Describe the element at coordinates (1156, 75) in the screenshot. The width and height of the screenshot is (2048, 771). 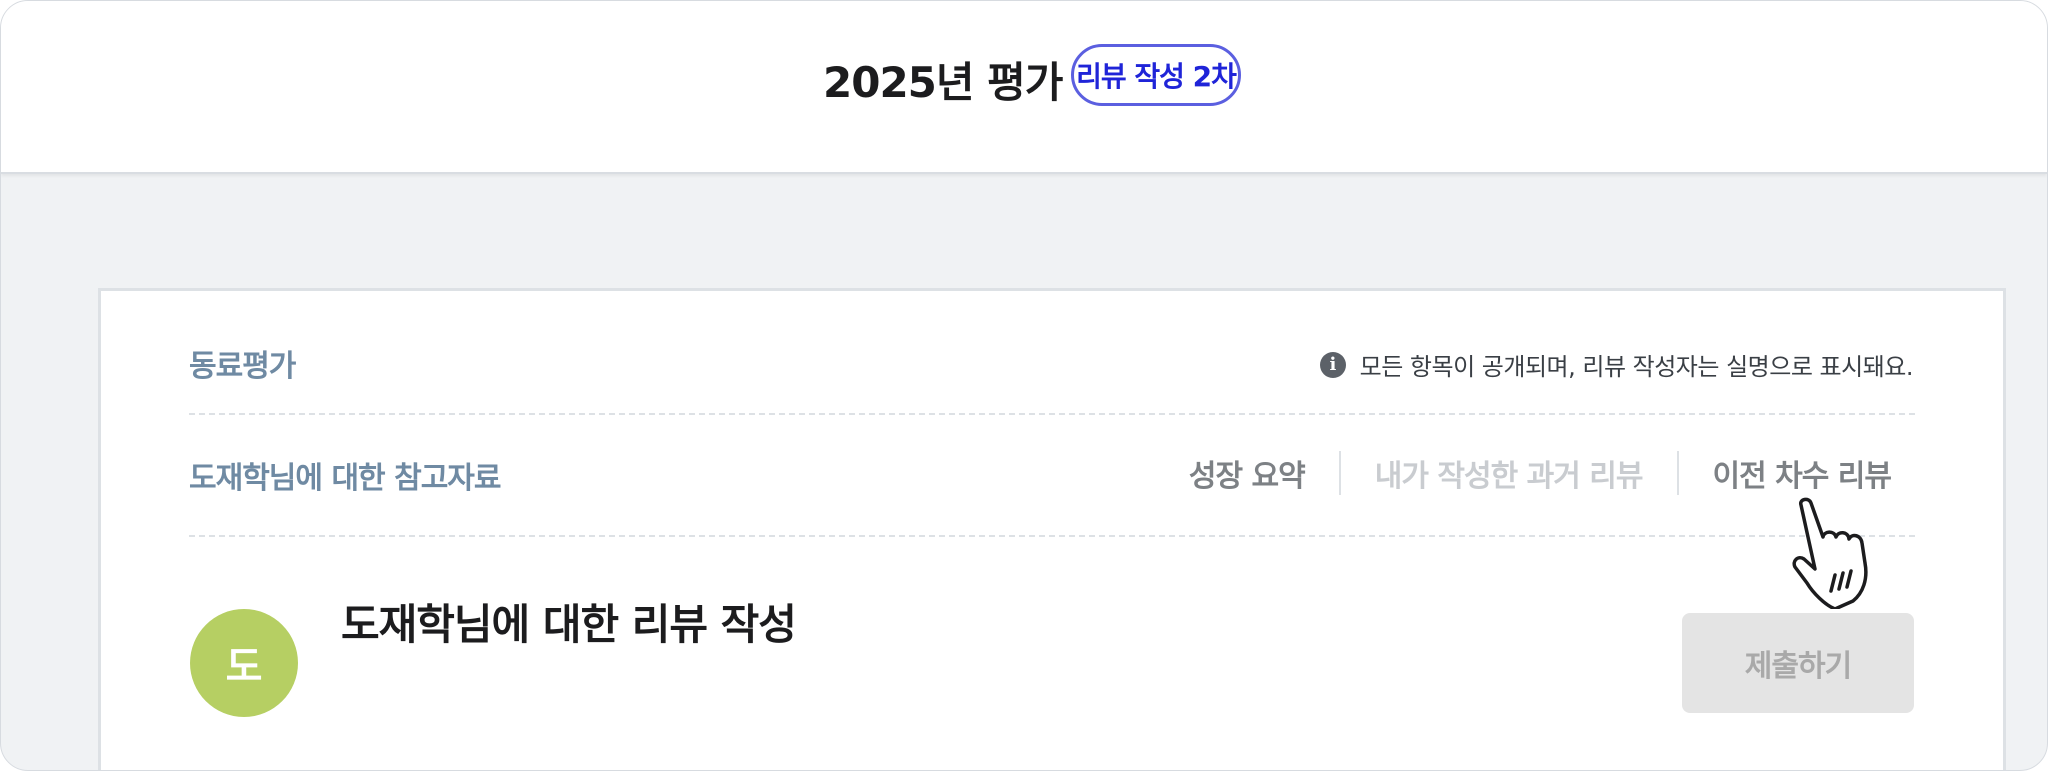
I see `round-badge: 리뷰 작성 2차` at that location.